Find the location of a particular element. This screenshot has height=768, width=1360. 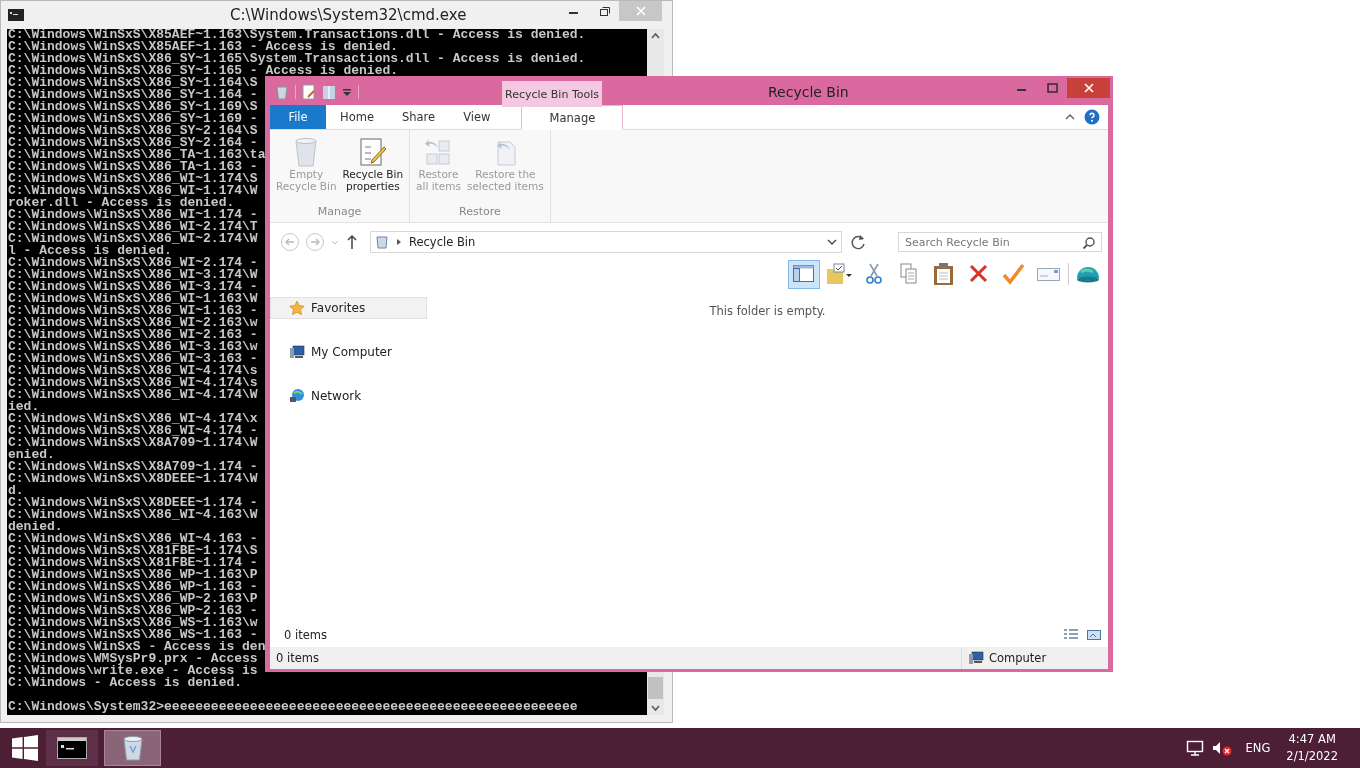

address-bar: Recycle Bin is located at coordinates (606, 242).